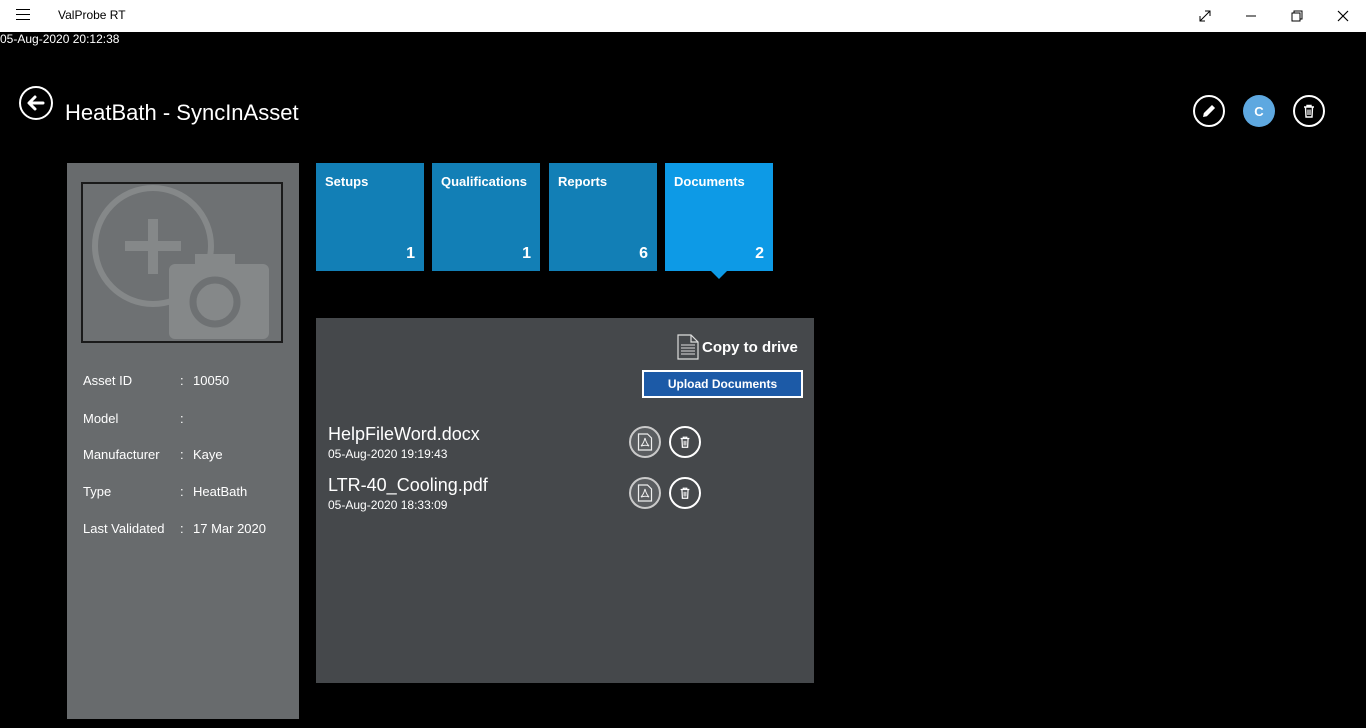  I want to click on upload-documents-button: Upload Documents, so click(722, 384).